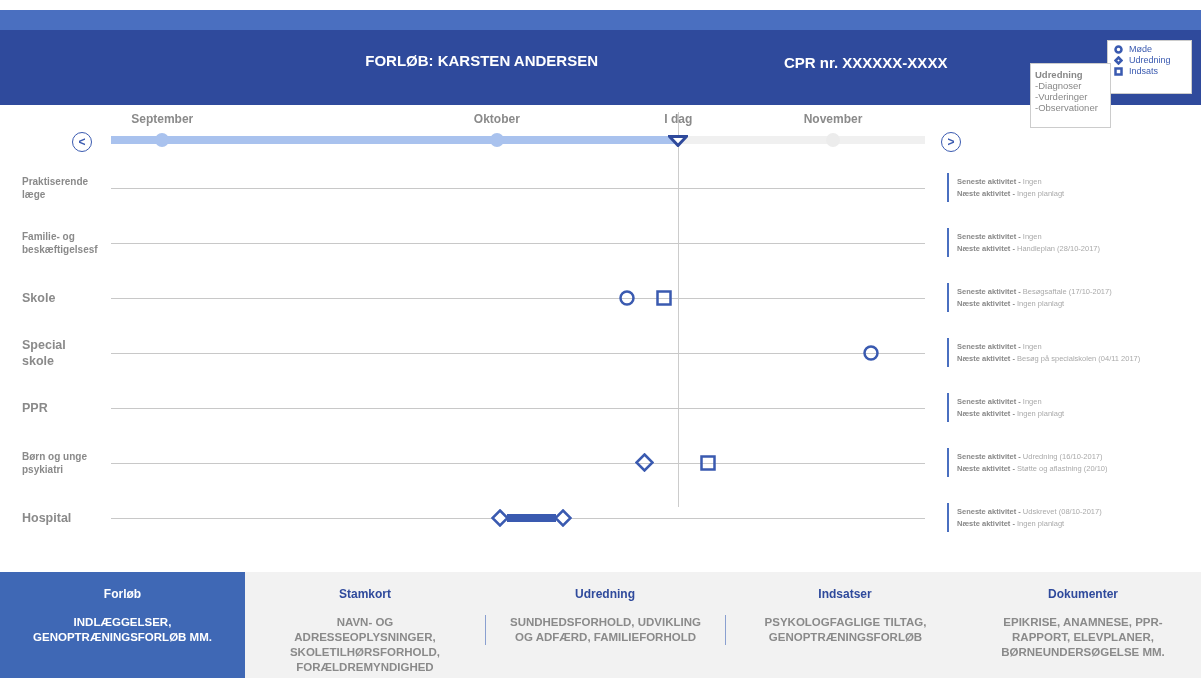 This screenshot has width=1201, height=678. What do you see at coordinates (866, 62) in the screenshot?
I see `cpr-number: CPR nr. XXXXXX-XXXX` at bounding box center [866, 62].